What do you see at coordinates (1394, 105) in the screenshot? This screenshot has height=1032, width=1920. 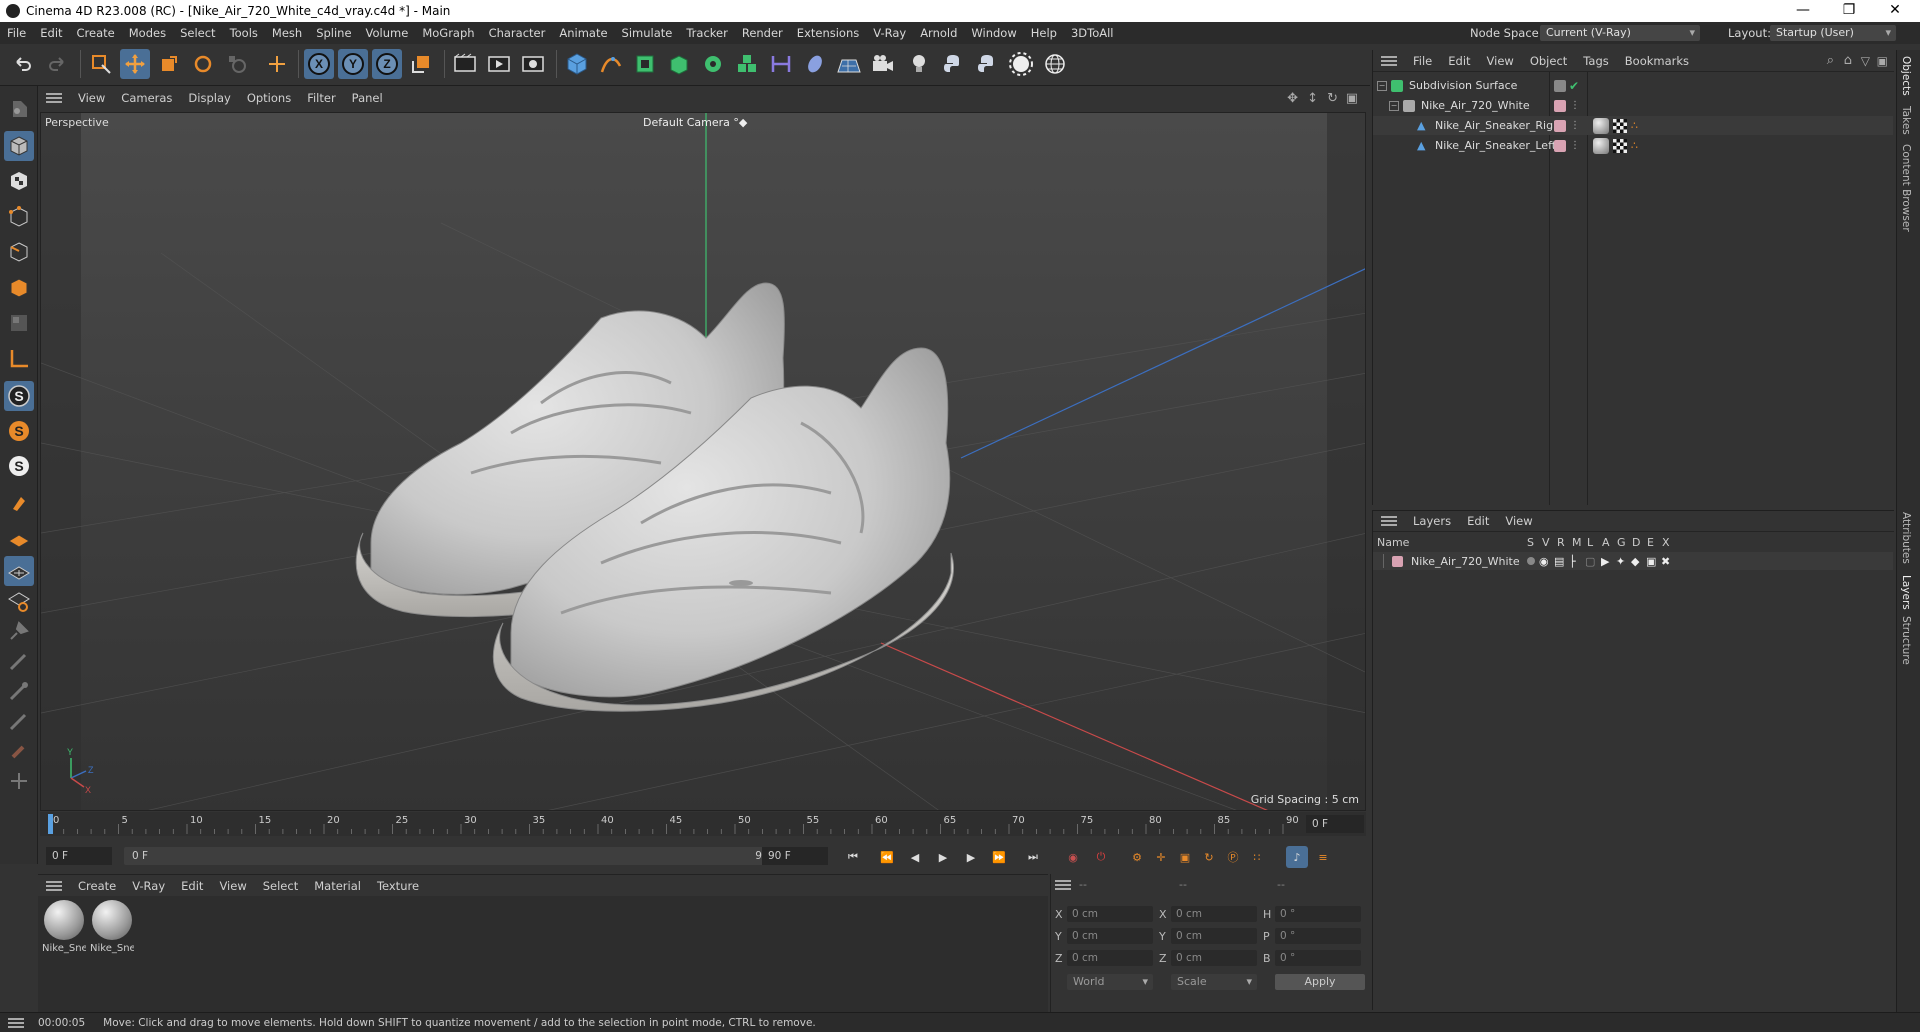 I see `collapse-toggle-icon: −` at bounding box center [1394, 105].